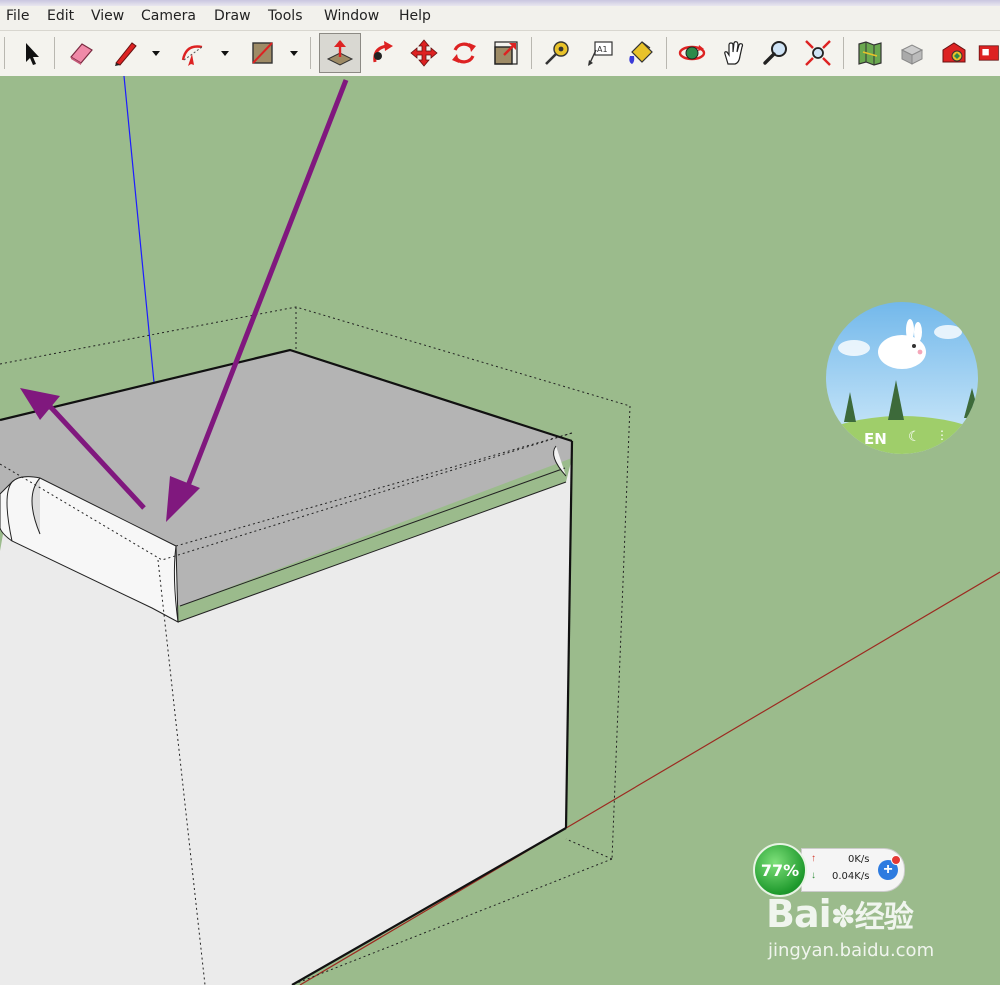 The image size is (1000, 985). What do you see at coordinates (813, 858) in the screenshot?
I see `upload-arrow-icon: ↑` at bounding box center [813, 858].